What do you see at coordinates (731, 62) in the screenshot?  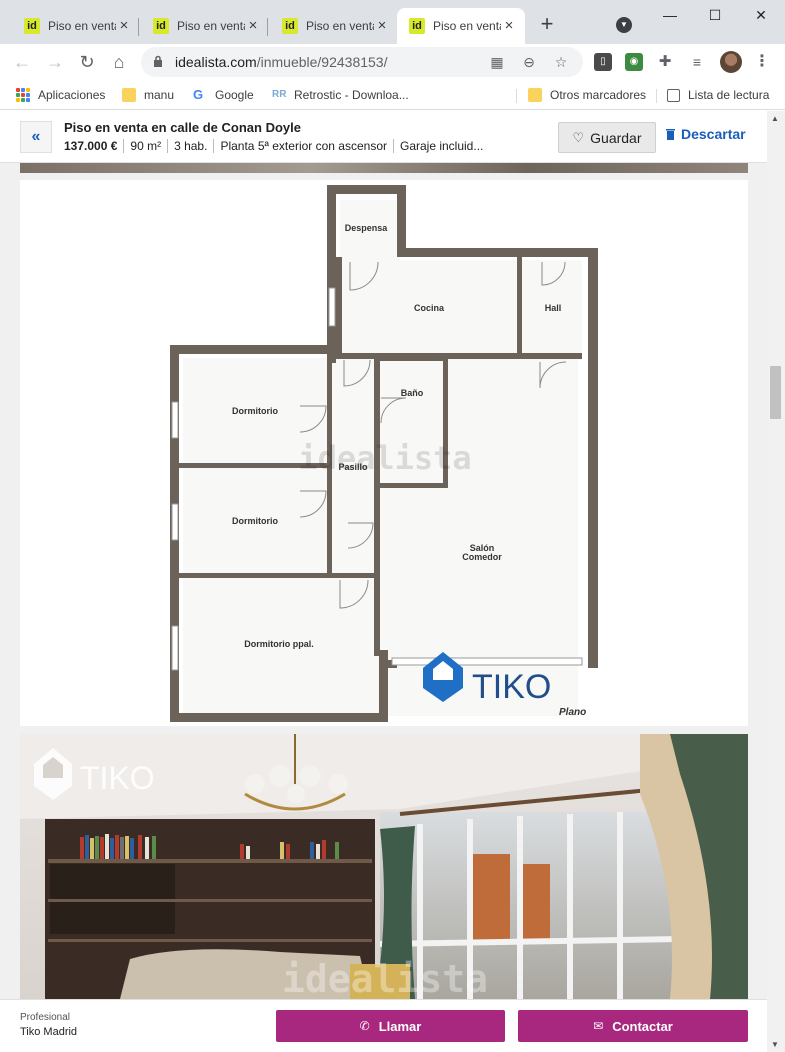 I see `profile-avatar` at bounding box center [731, 62].